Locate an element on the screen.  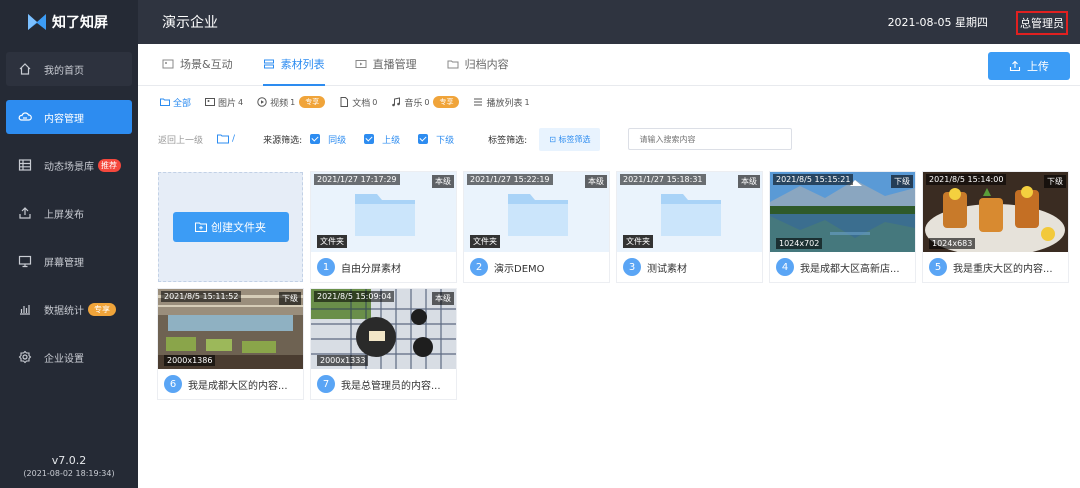
tab-label: 场景&互动 is located at coordinates (206, 64).